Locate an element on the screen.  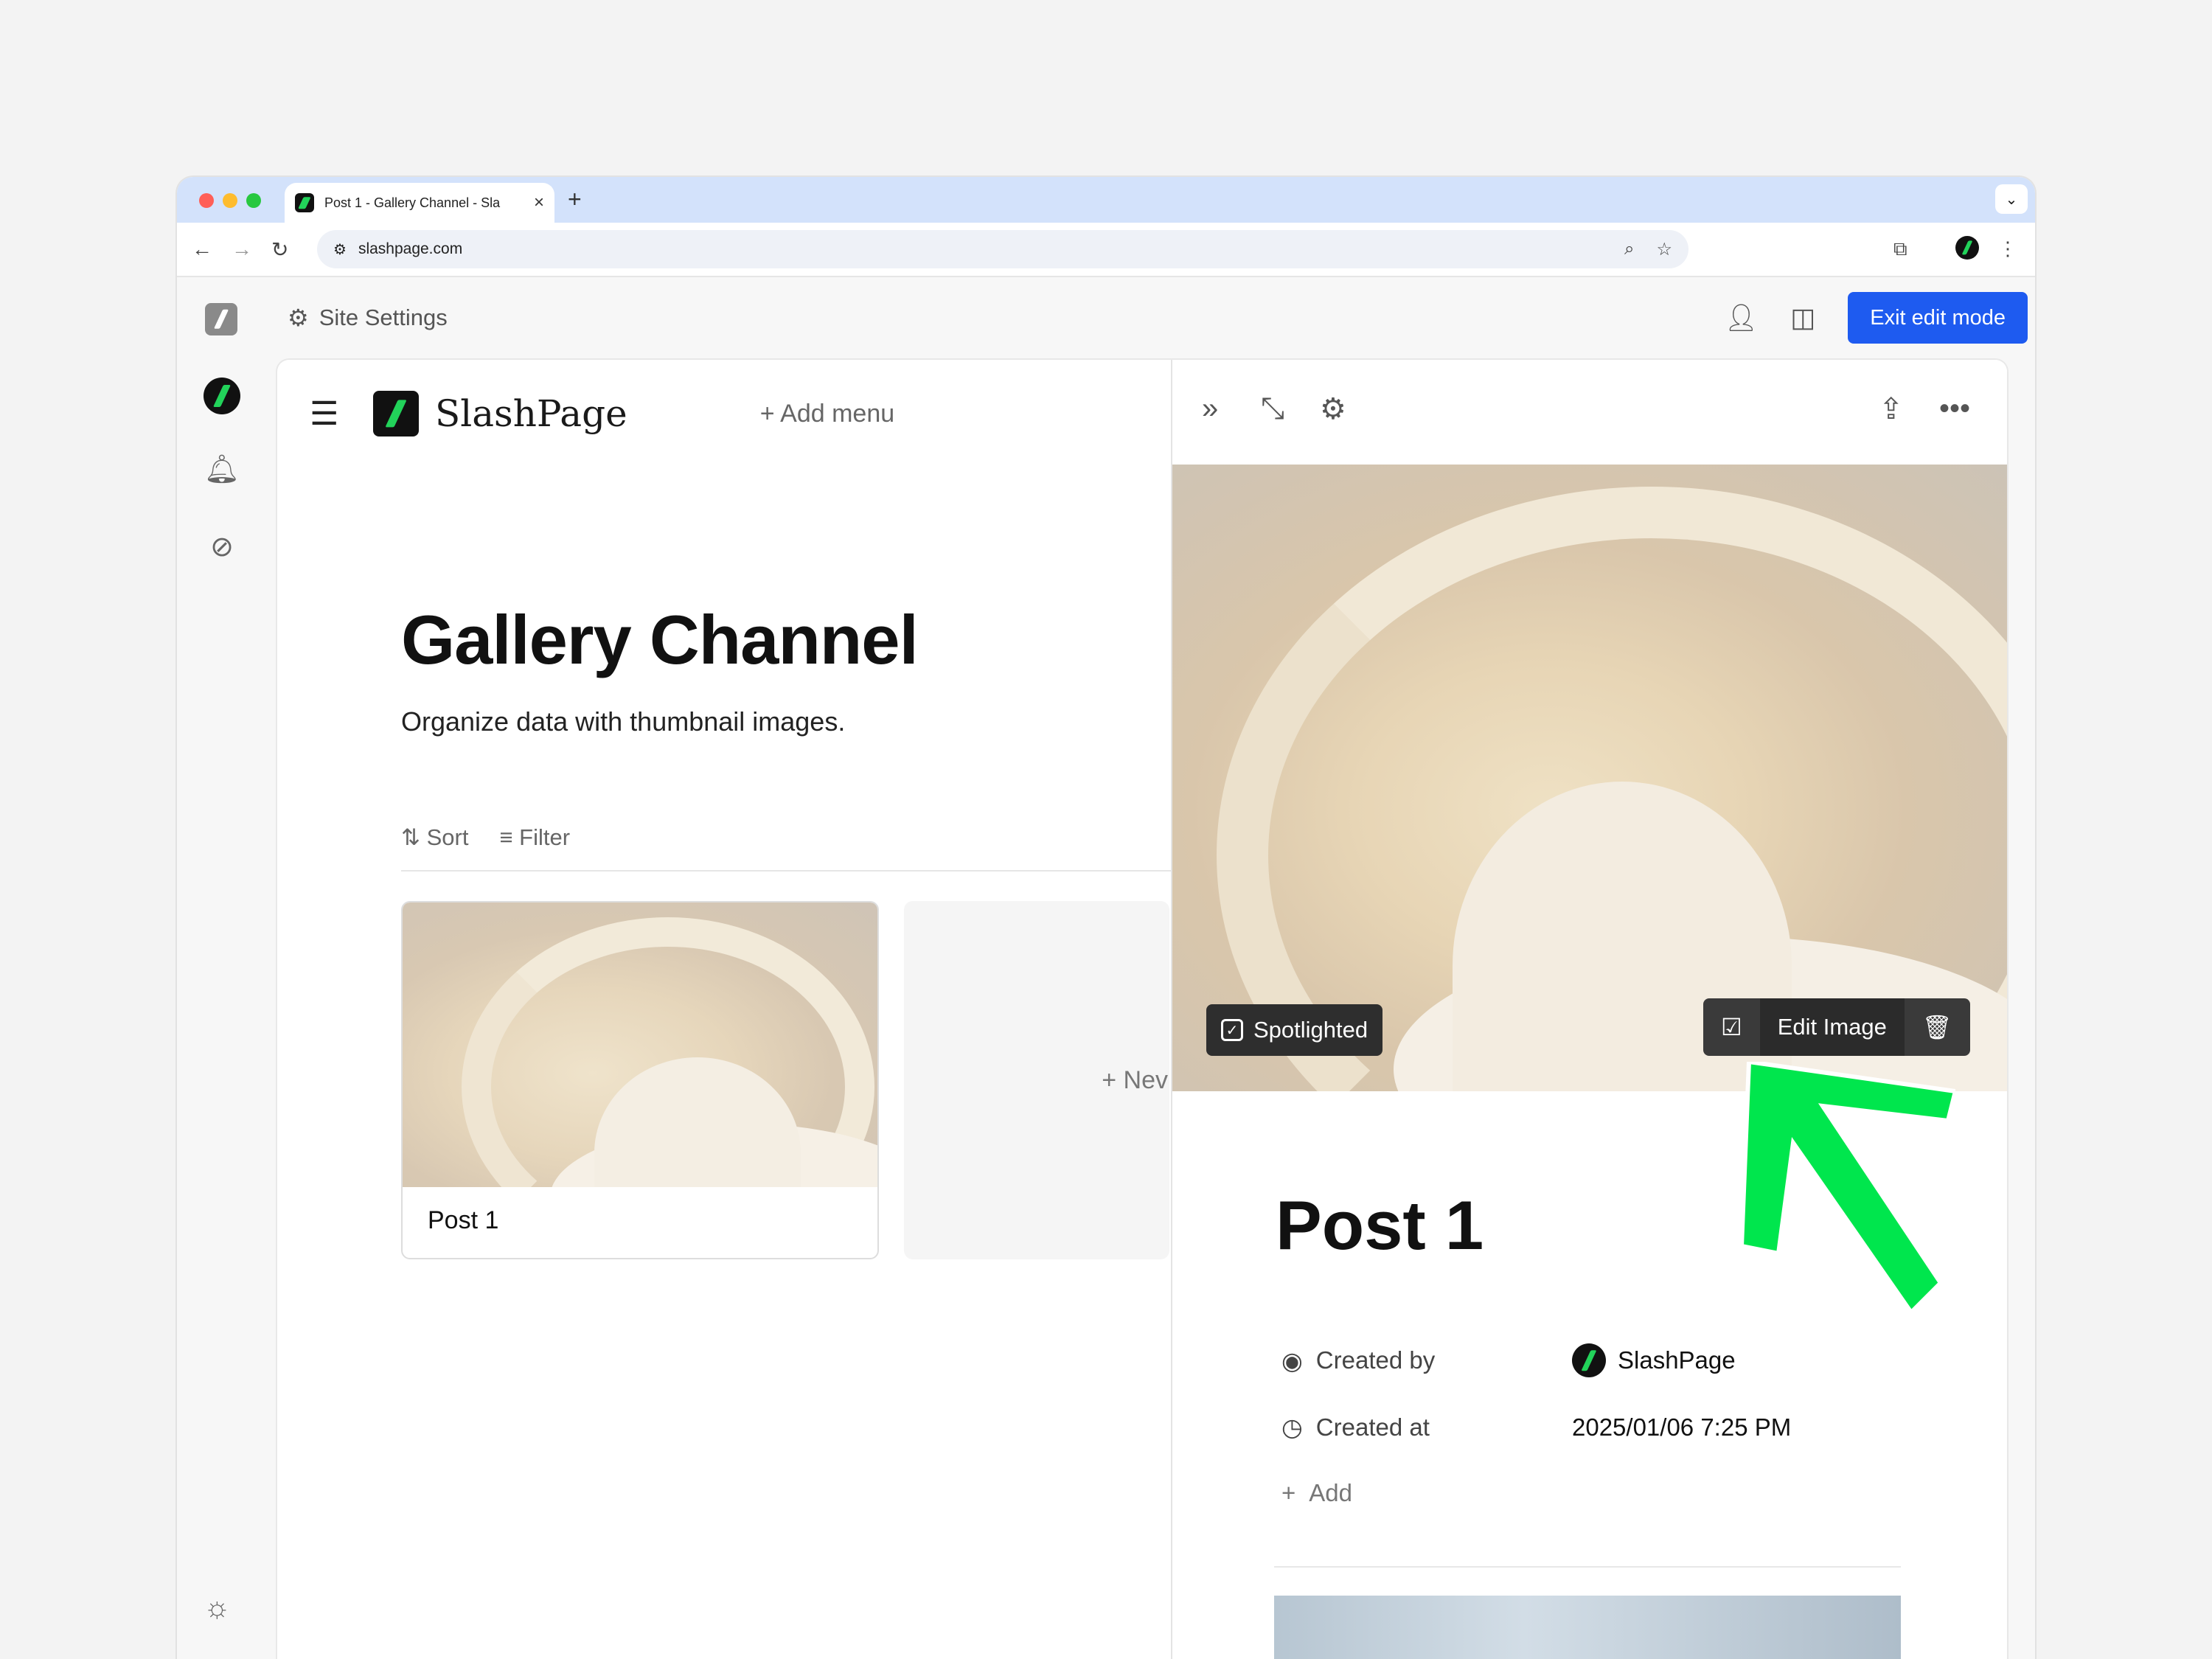
zoom-icon: ⌕ is located at coordinates (1629, 249).